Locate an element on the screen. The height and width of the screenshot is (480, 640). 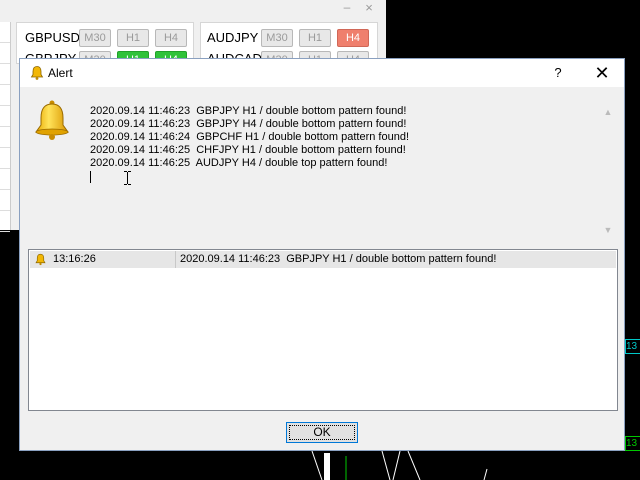
scroll-up-icon: ▲ is located at coordinates (608, 112).